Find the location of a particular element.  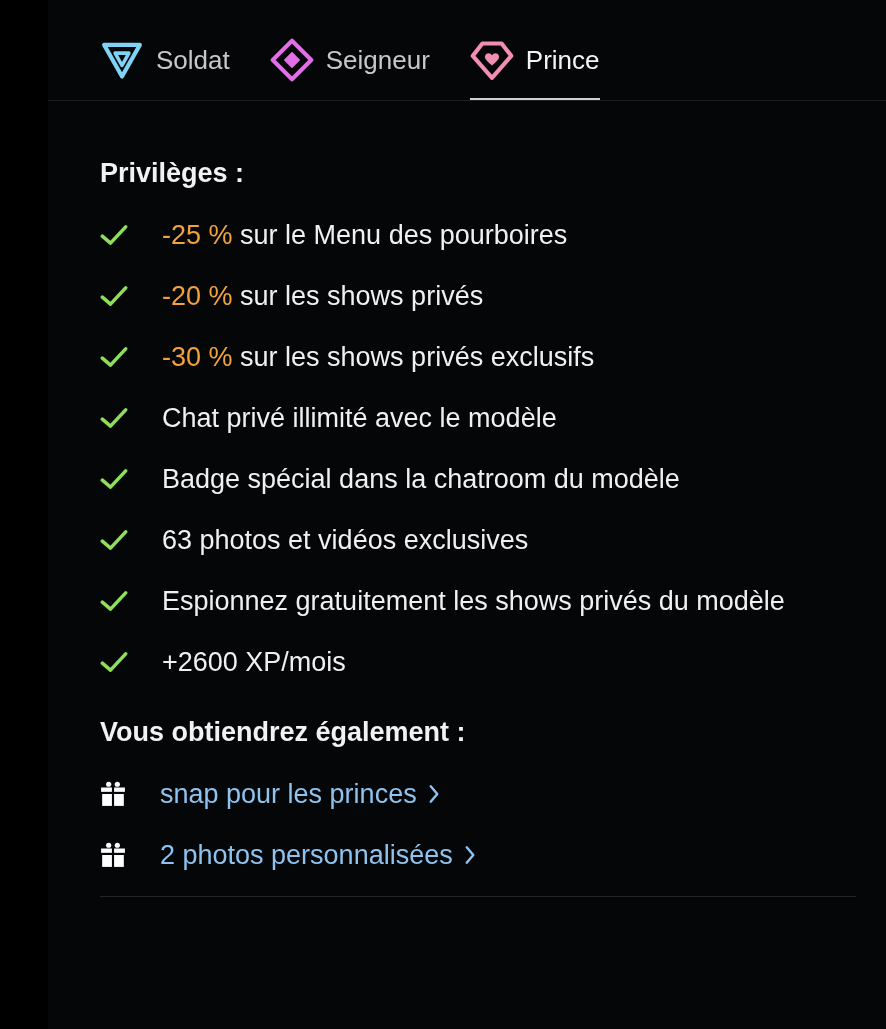

tab: Soldat is located at coordinates (165, 68).